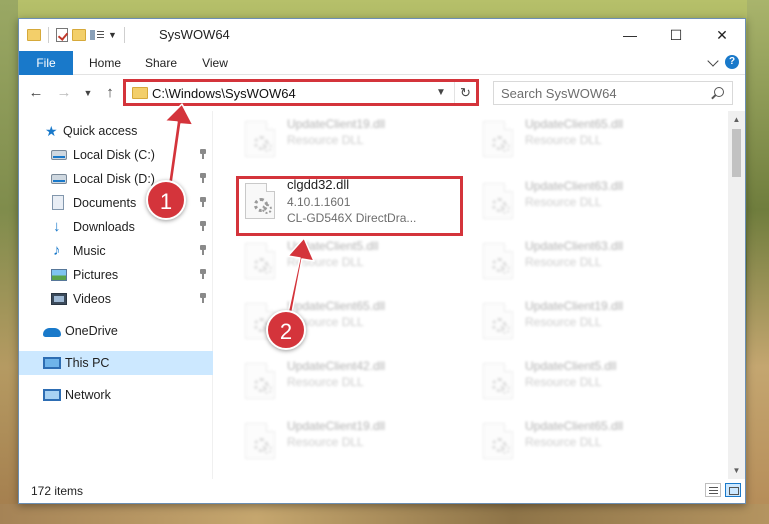 This screenshot has height=524, width=769. What do you see at coordinates (112, 35) in the screenshot?
I see `customize-toolbar-chevron-icon: ▼` at bounding box center [112, 35].